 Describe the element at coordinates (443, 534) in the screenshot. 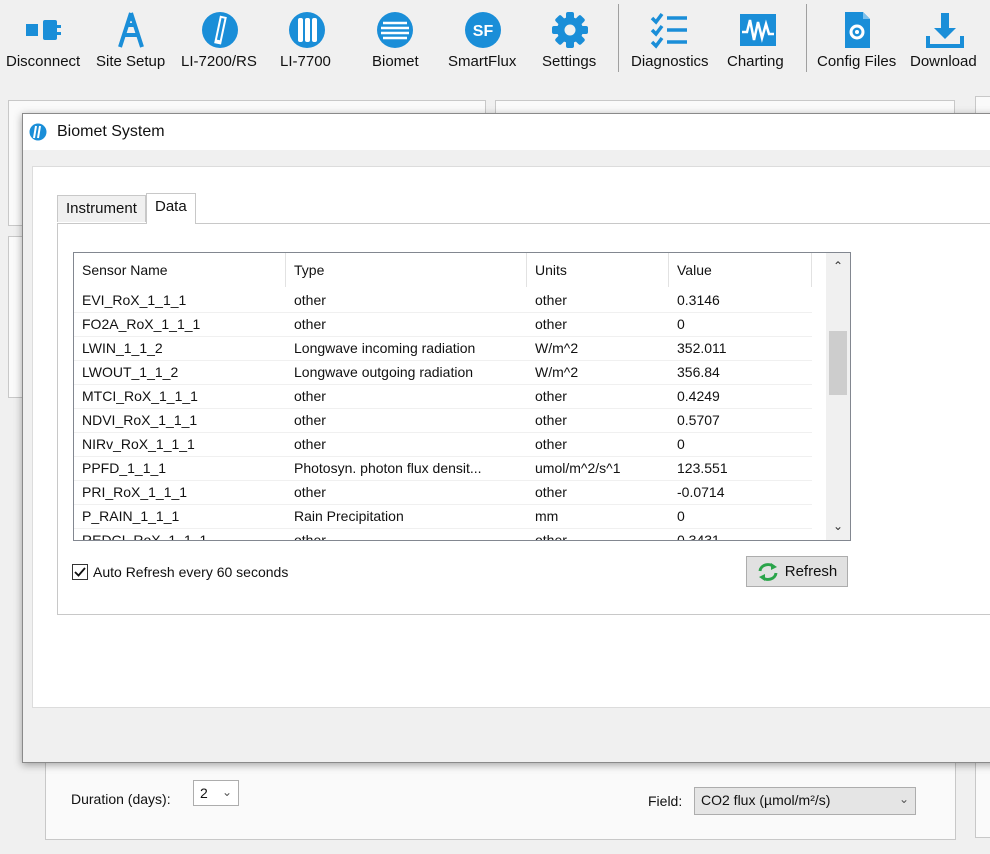

I see `table-row: REDCI_RoX_1_1_1 other other 0.3431` at that location.